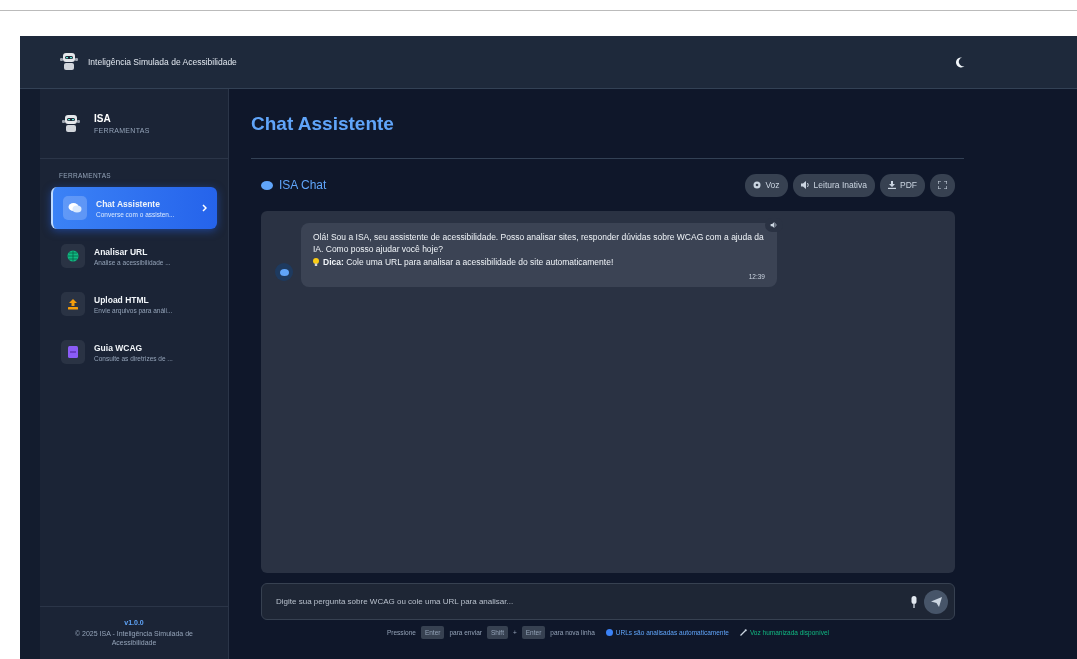  What do you see at coordinates (914, 601) in the screenshot?
I see `microphone-icon` at bounding box center [914, 601].